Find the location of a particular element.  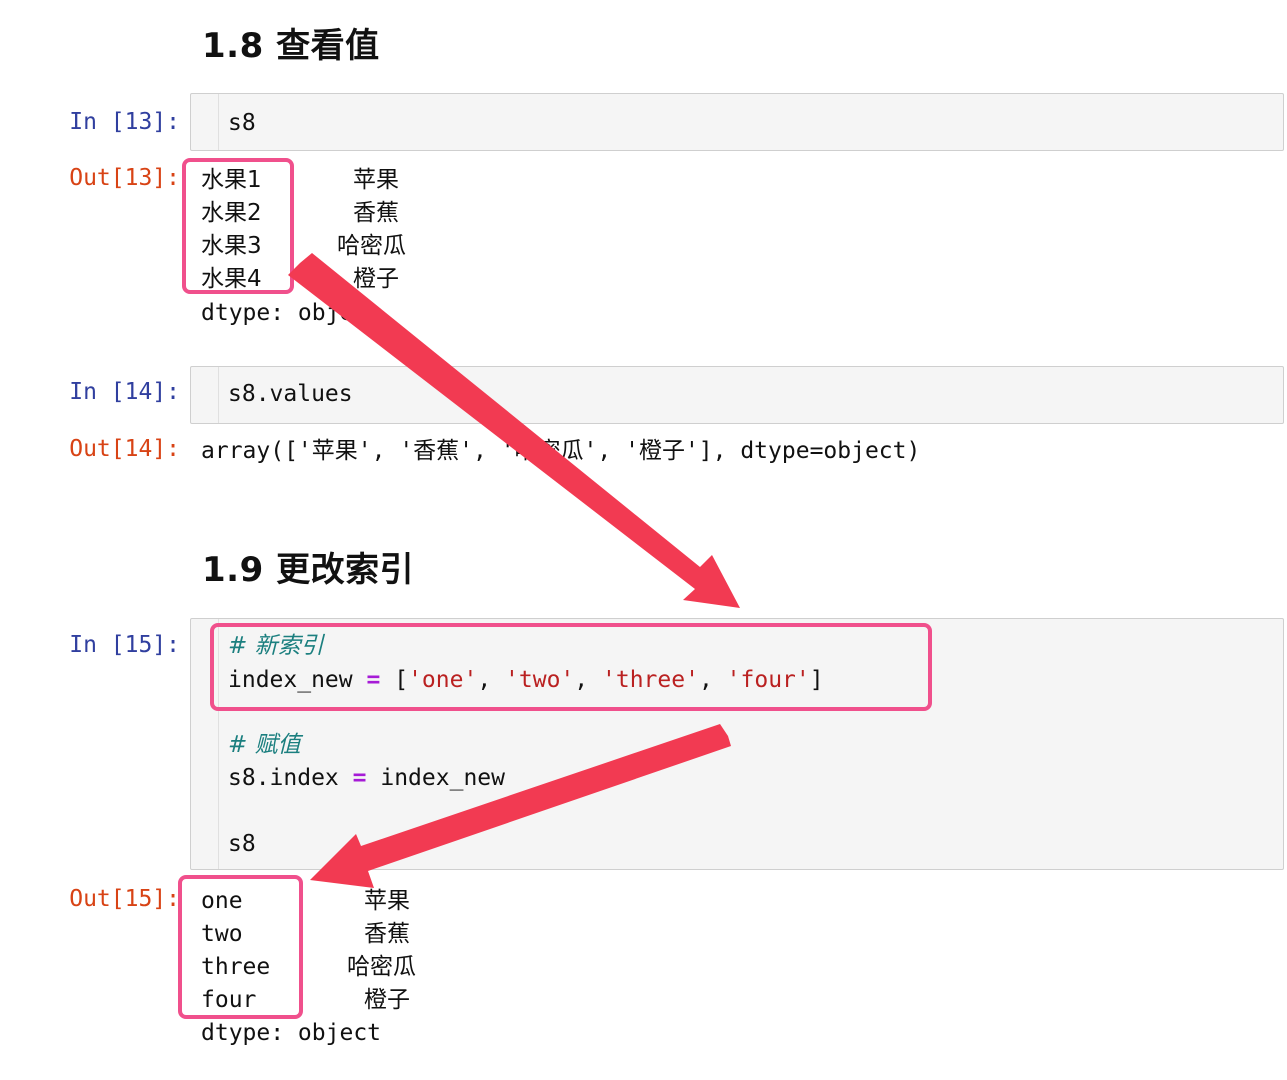

annotation-arrow-down-left is located at coordinates (520, 806).